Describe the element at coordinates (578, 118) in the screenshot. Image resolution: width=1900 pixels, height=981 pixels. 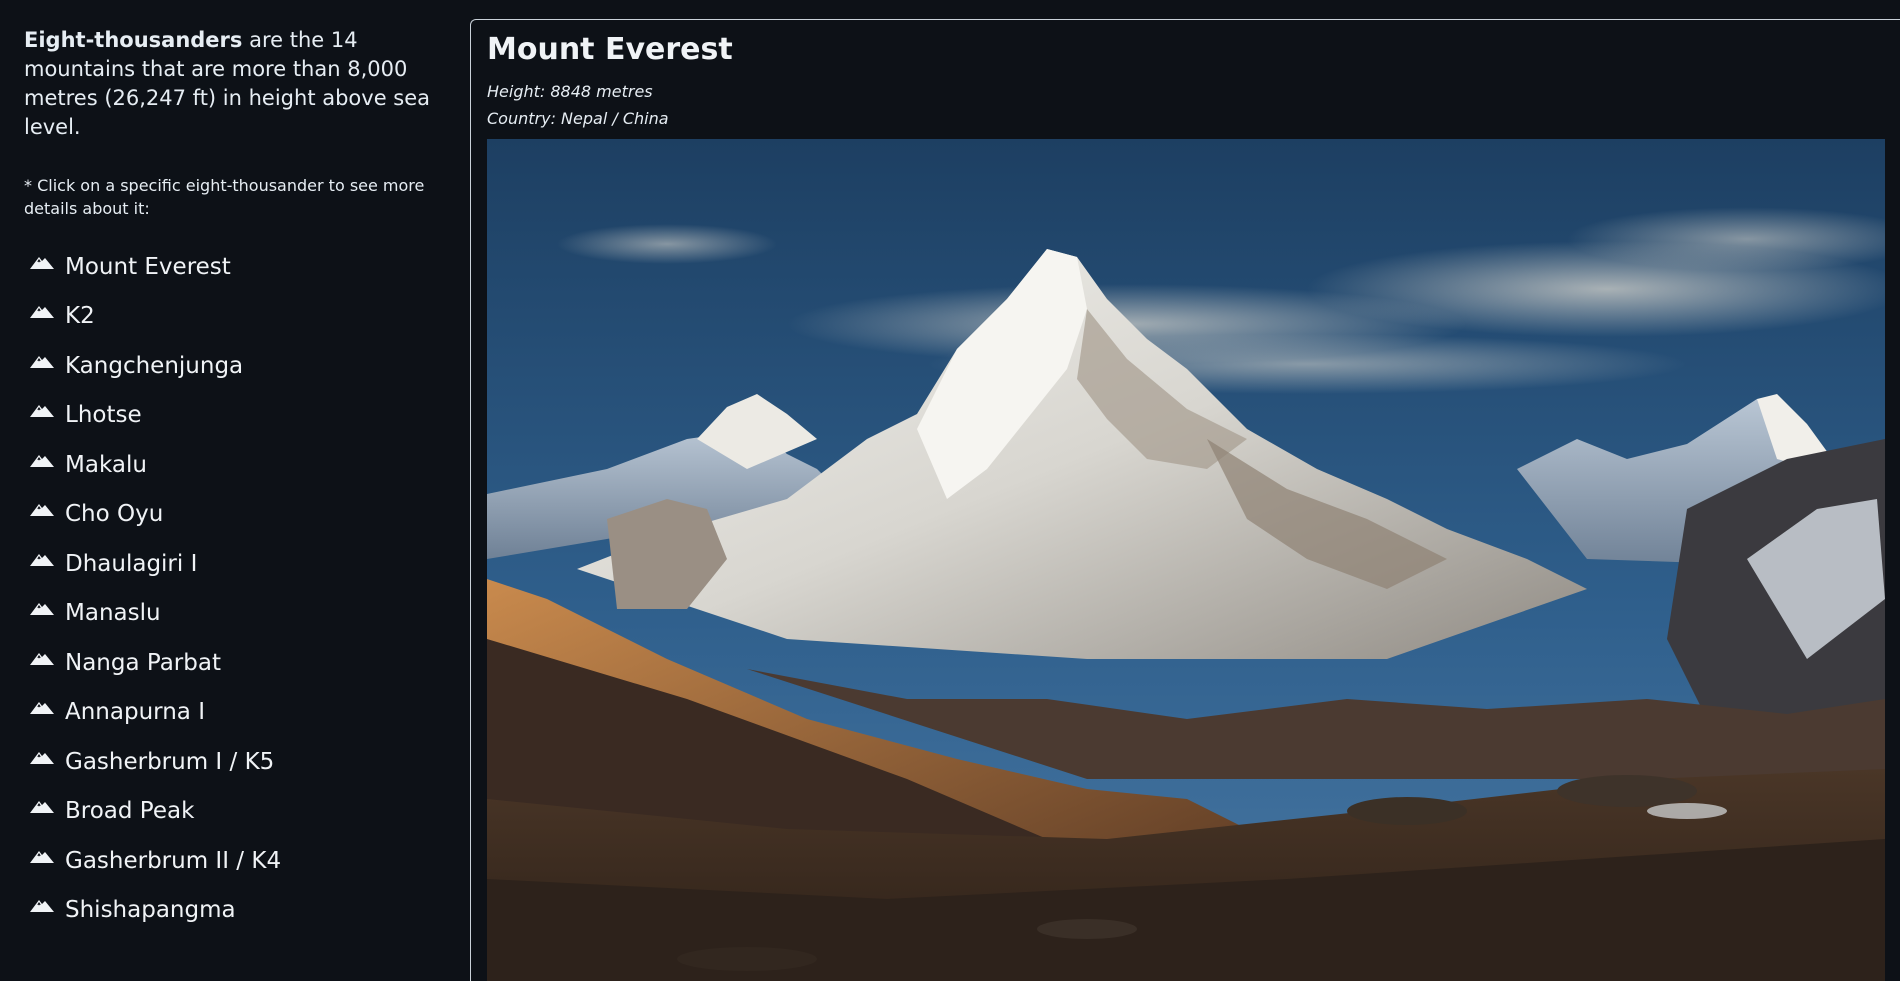
I see `mountain-country: Country: Nepal / China` at that location.